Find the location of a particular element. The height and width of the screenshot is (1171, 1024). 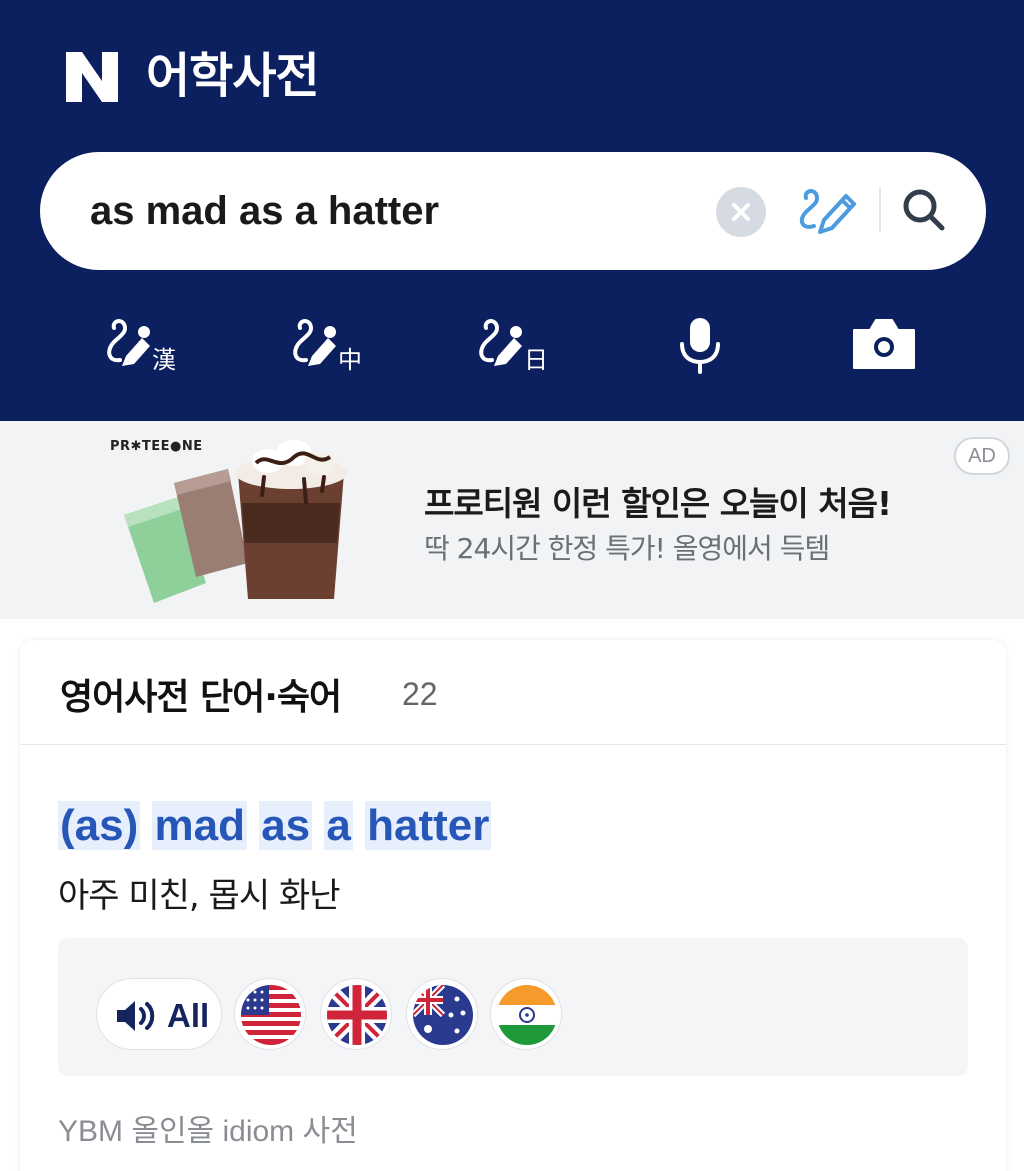

result-count: 22 is located at coordinates (420, 694).